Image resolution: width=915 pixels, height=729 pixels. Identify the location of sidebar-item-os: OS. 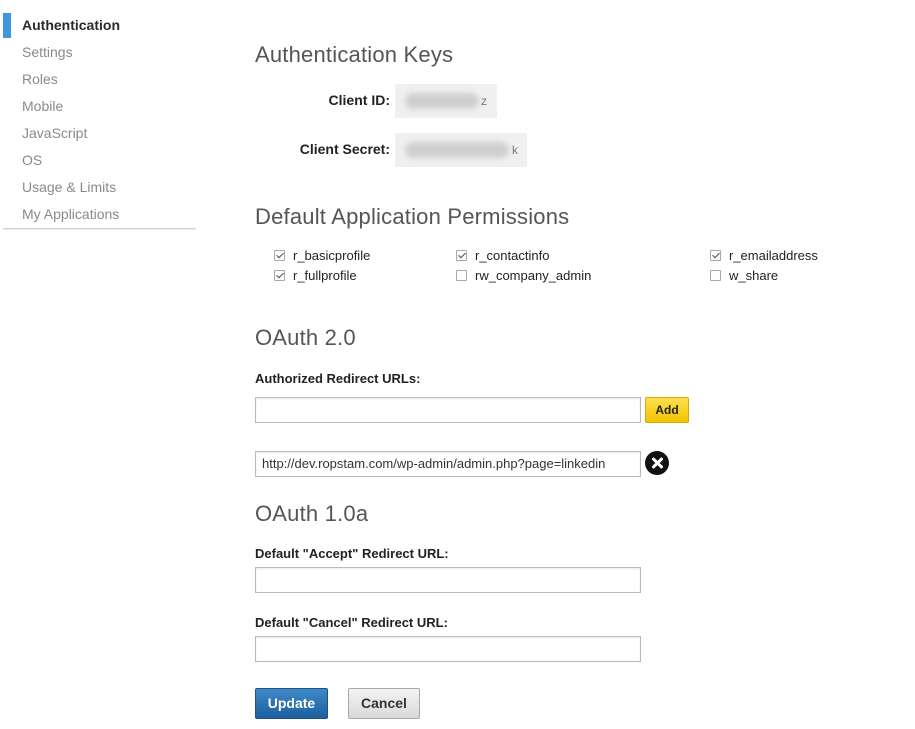
(99, 160).